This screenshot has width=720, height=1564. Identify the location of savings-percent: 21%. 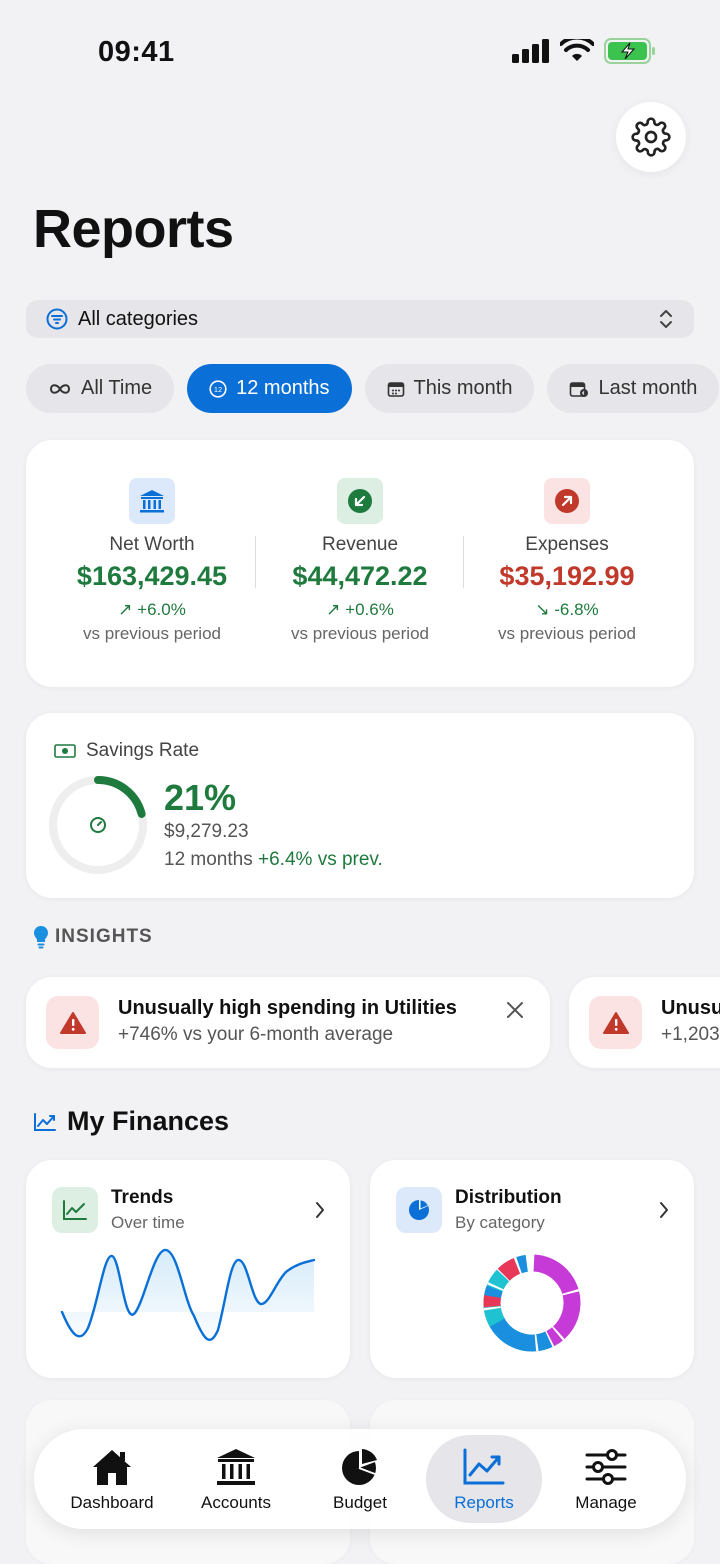
(200, 797).